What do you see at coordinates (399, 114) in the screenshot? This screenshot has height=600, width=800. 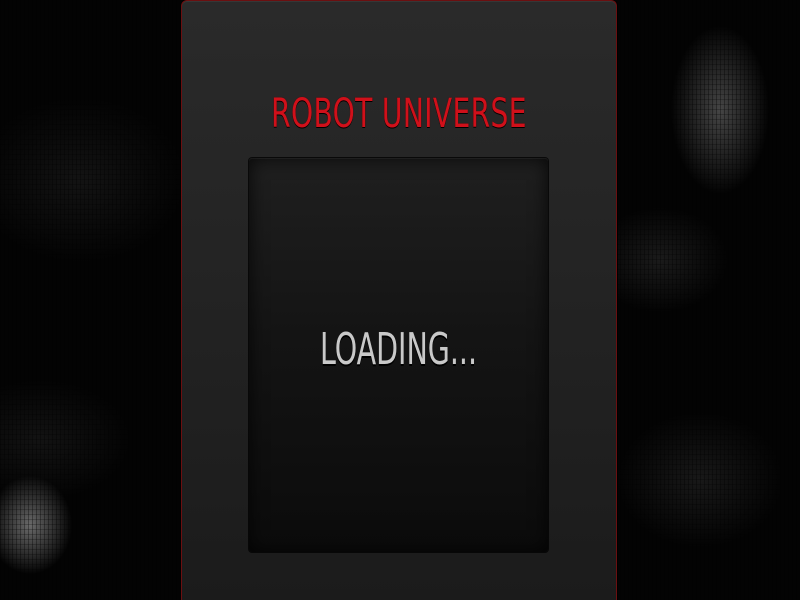 I see `game-title: ROBOT UNIVERSE` at bounding box center [399, 114].